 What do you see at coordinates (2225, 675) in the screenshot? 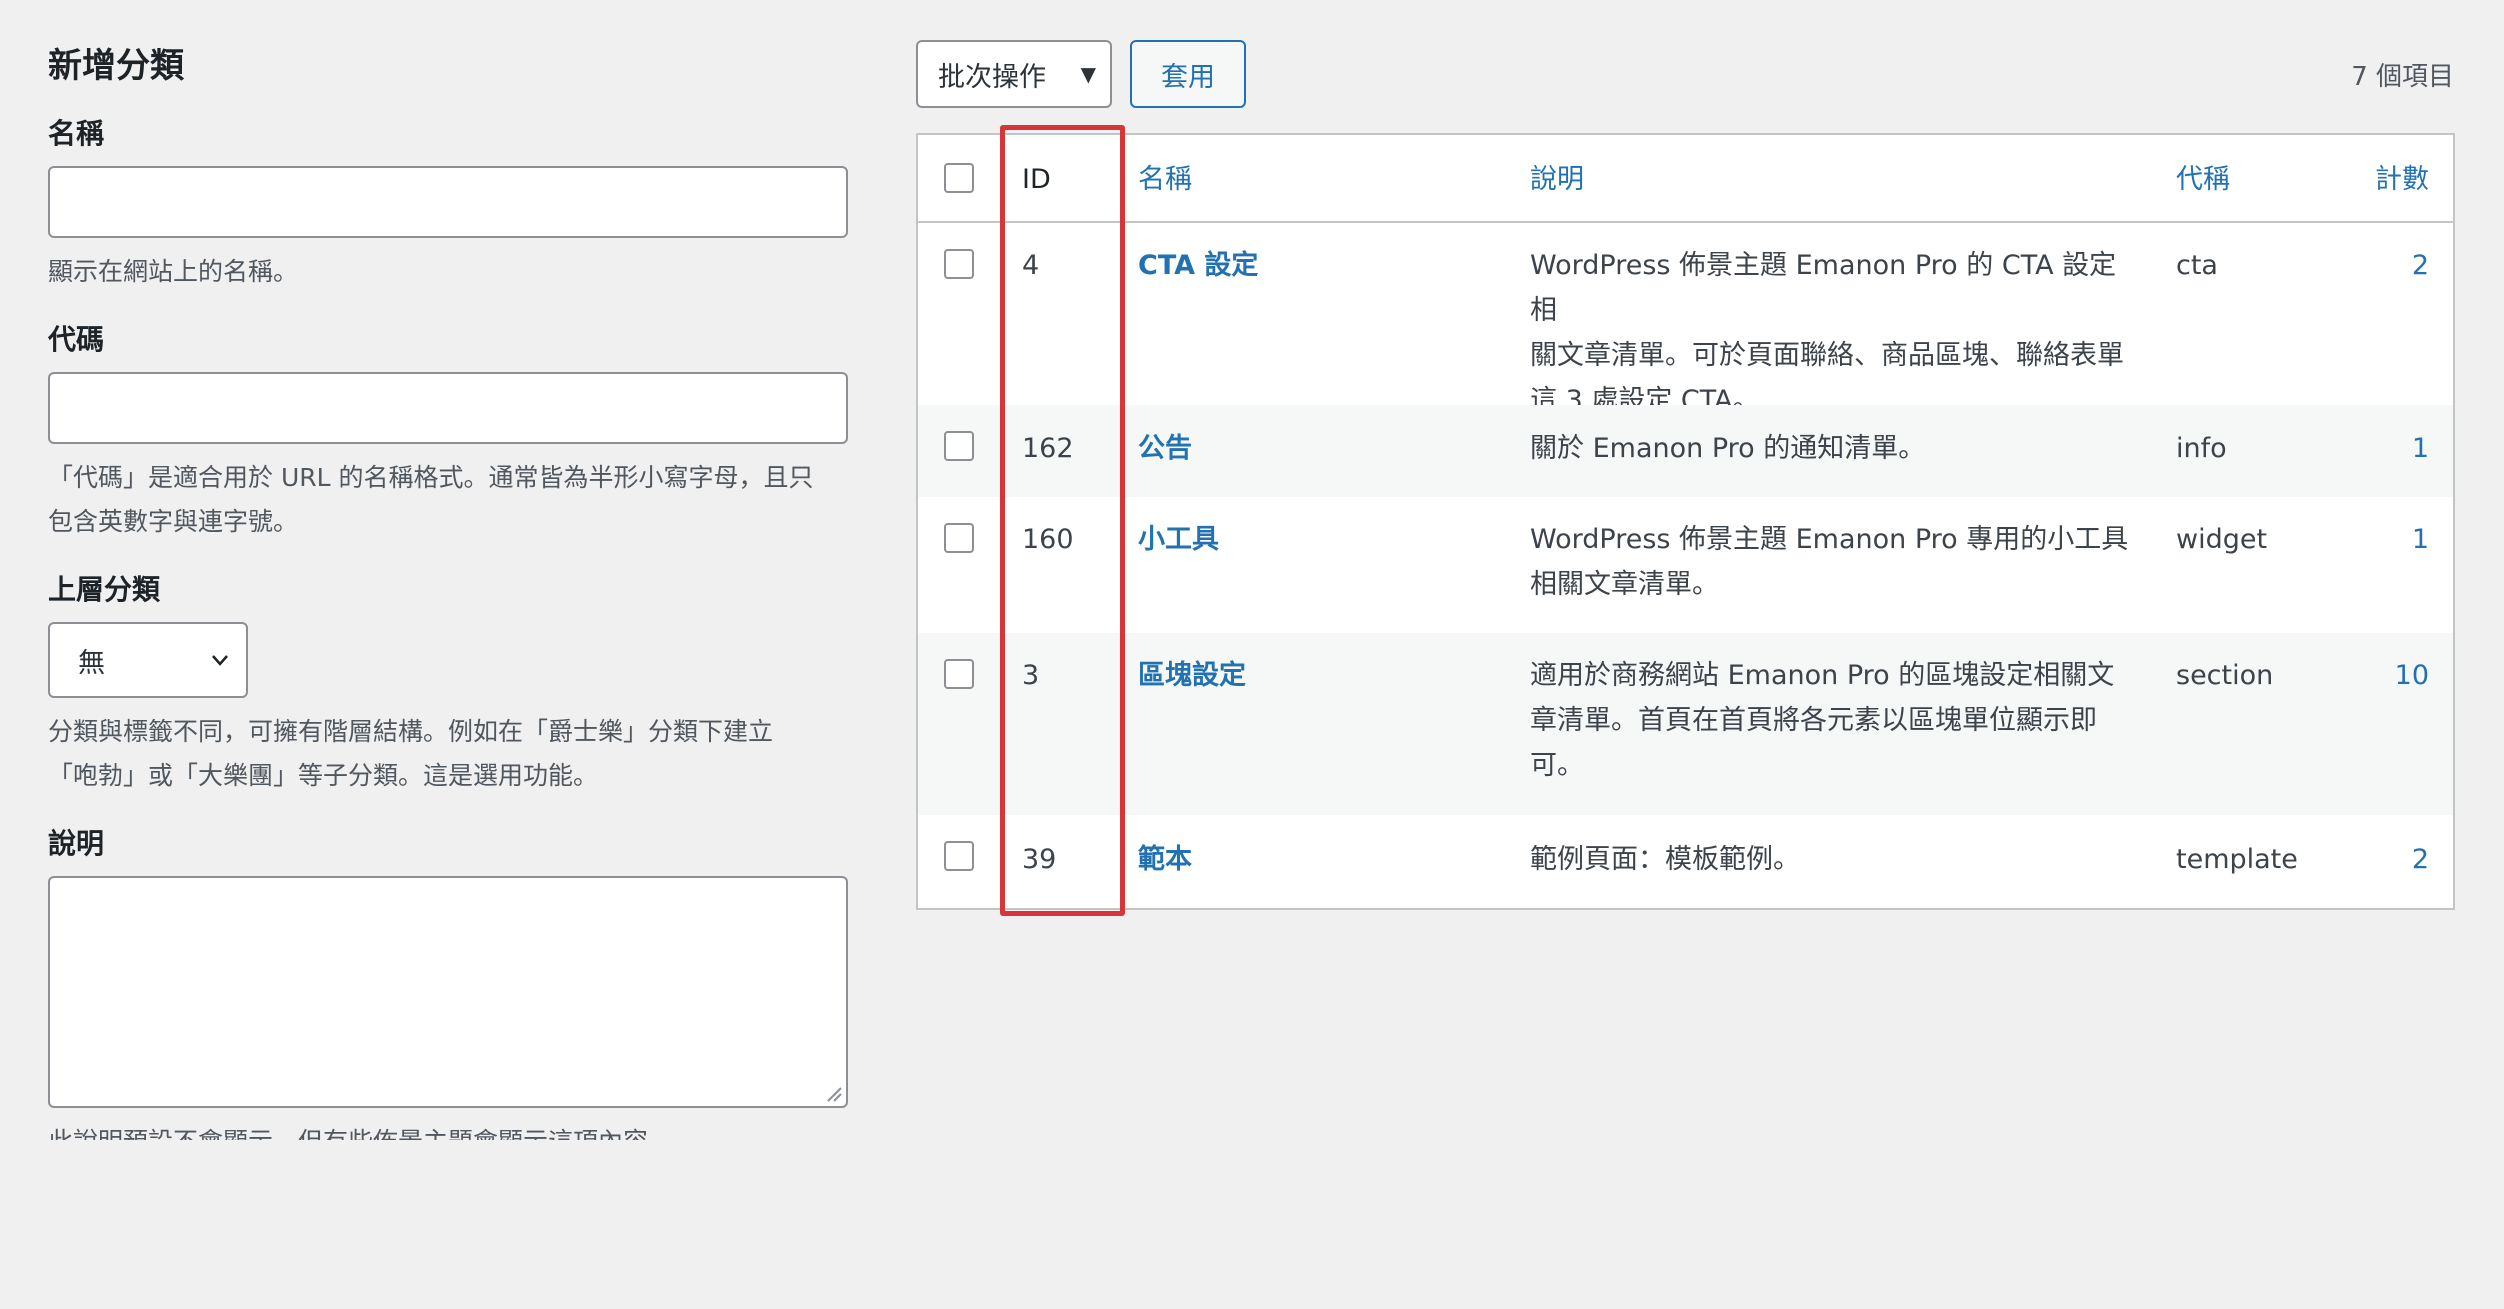
I see `row-slug: section` at bounding box center [2225, 675].